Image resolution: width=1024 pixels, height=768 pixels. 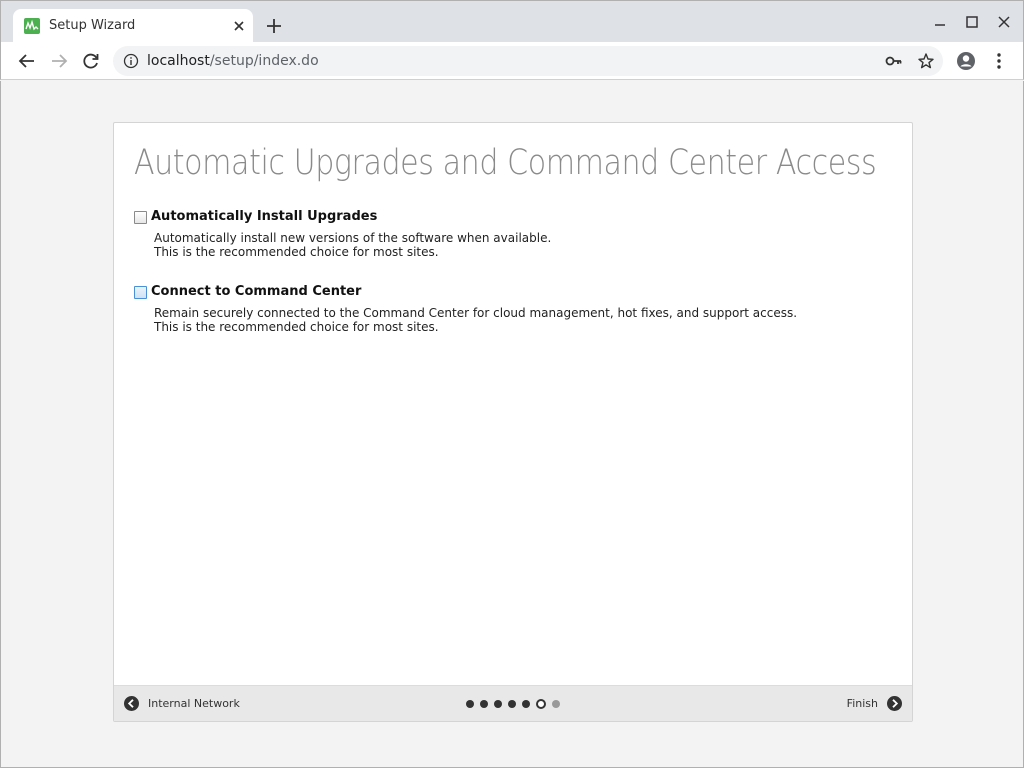 I want to click on wizard-footer: Internal Network Finish, so click(x=513, y=703).